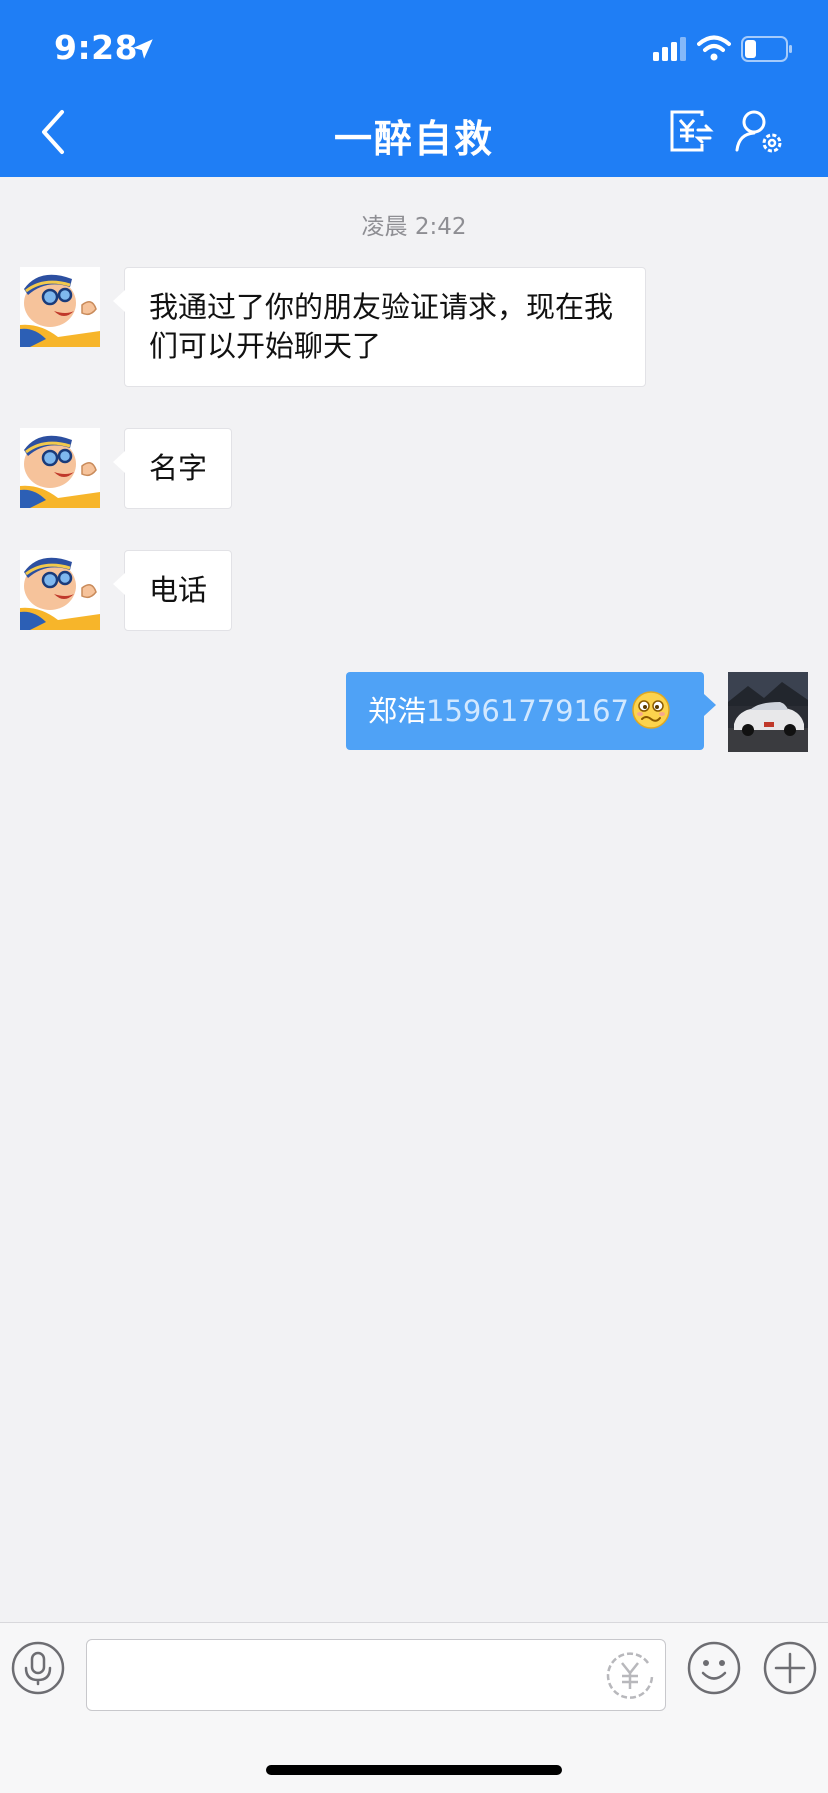 The height and width of the screenshot is (1793, 828). Describe the element at coordinates (669, 49) in the screenshot. I see `cellular-signal-icon` at that location.